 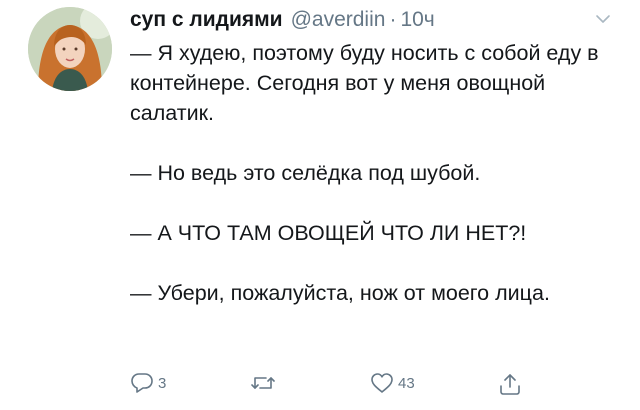 I want to click on reply-count: 3, so click(x=162, y=383).